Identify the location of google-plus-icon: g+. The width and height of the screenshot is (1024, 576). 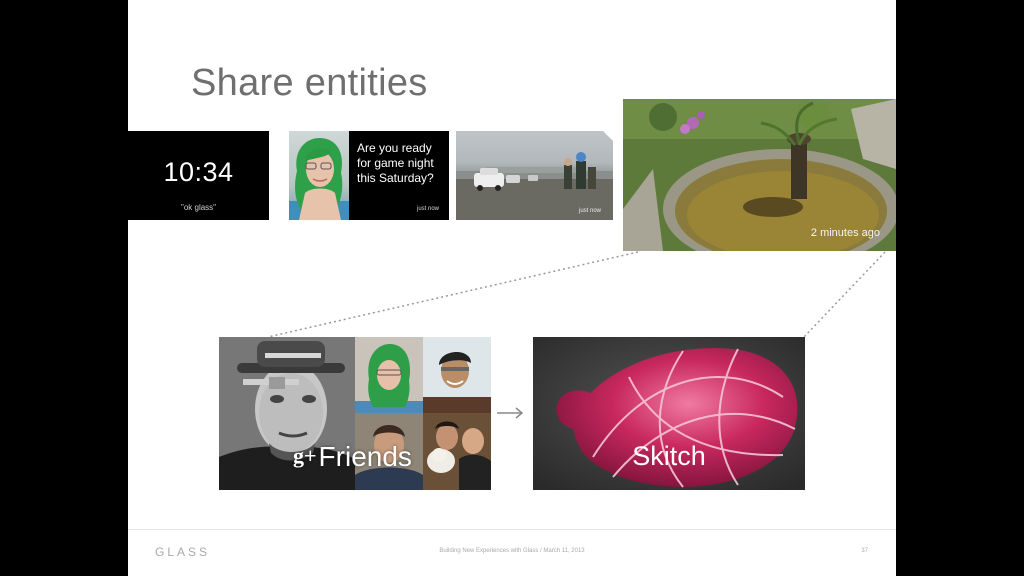
(305, 455).